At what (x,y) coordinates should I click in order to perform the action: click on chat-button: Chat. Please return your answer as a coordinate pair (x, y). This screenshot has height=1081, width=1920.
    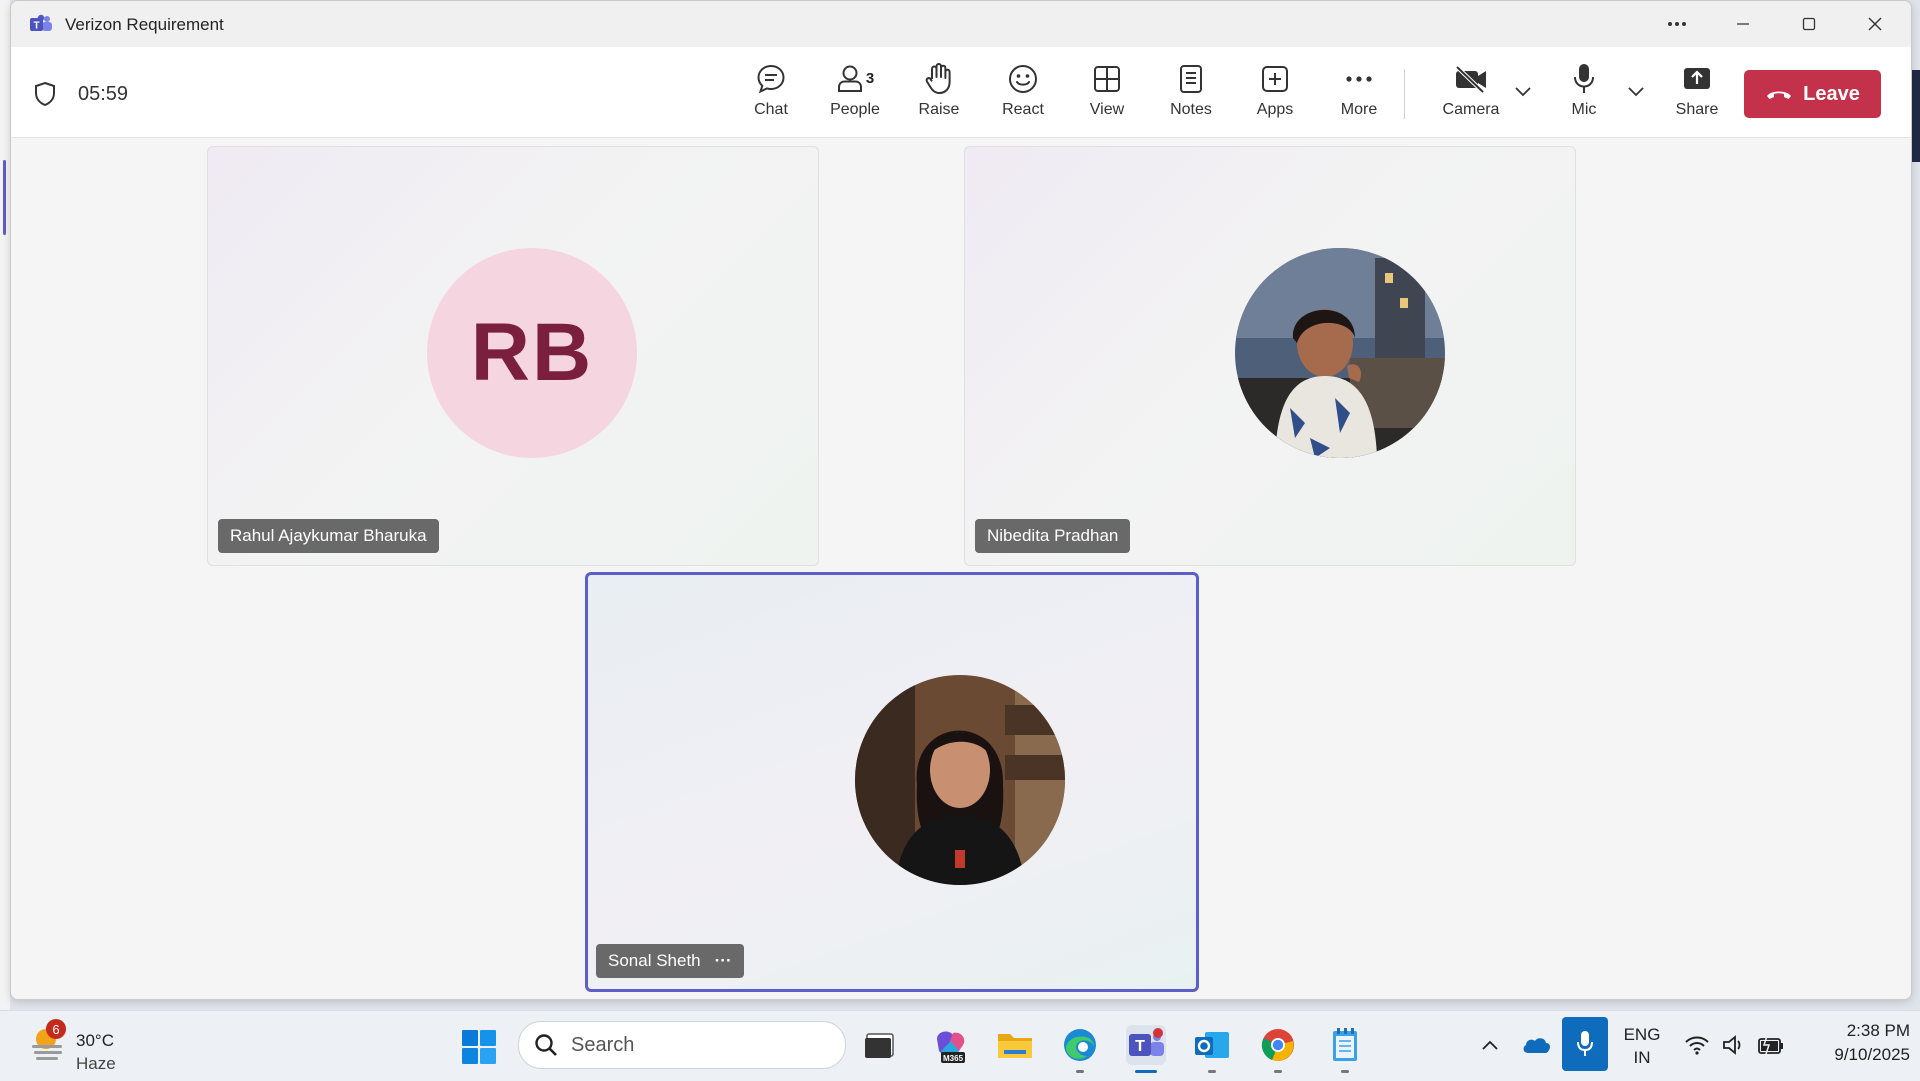
    Looking at the image, I should click on (771, 90).